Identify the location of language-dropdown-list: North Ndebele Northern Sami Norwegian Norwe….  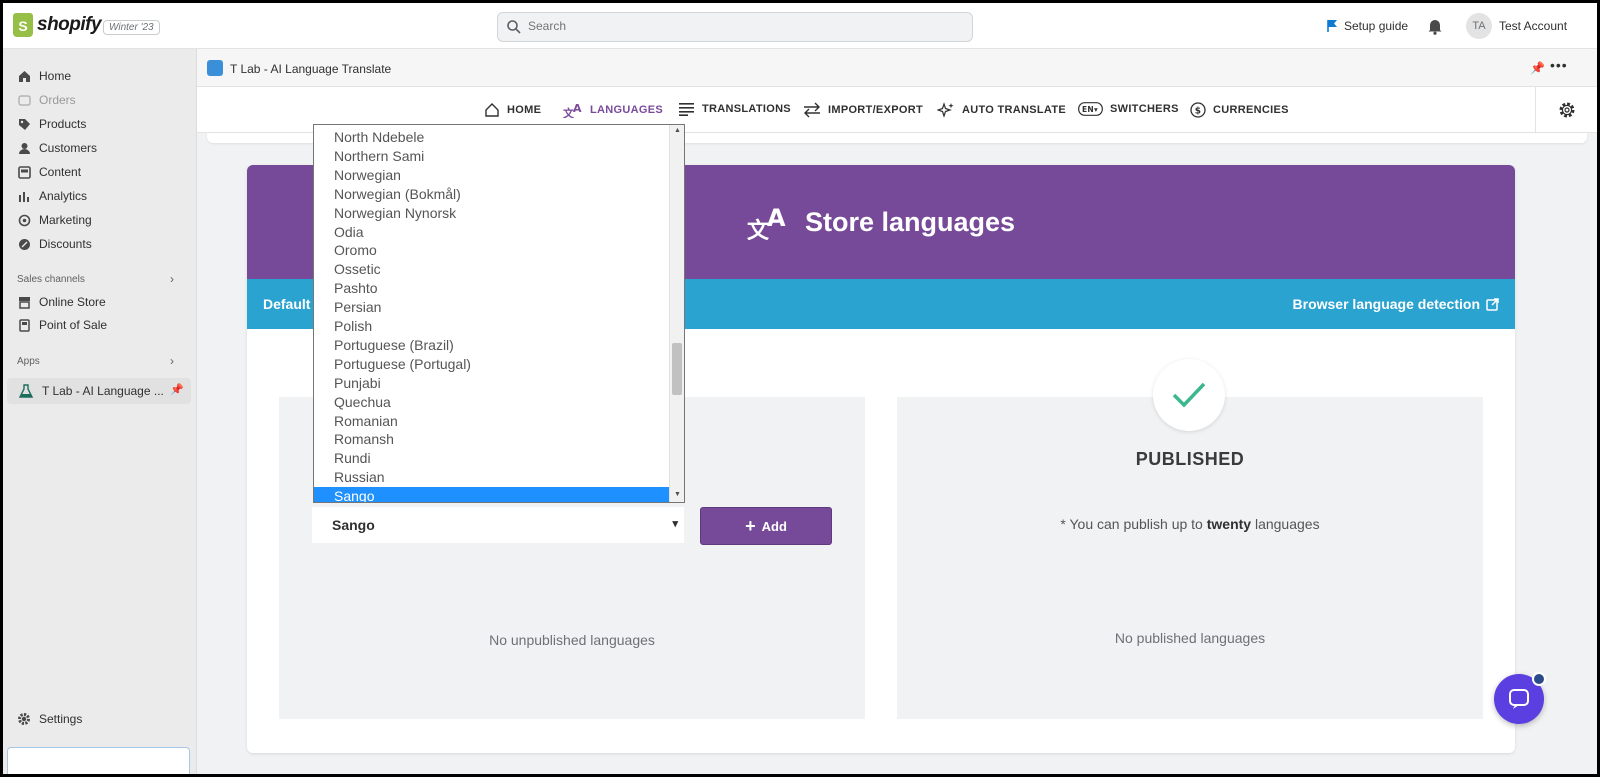
(499, 313).